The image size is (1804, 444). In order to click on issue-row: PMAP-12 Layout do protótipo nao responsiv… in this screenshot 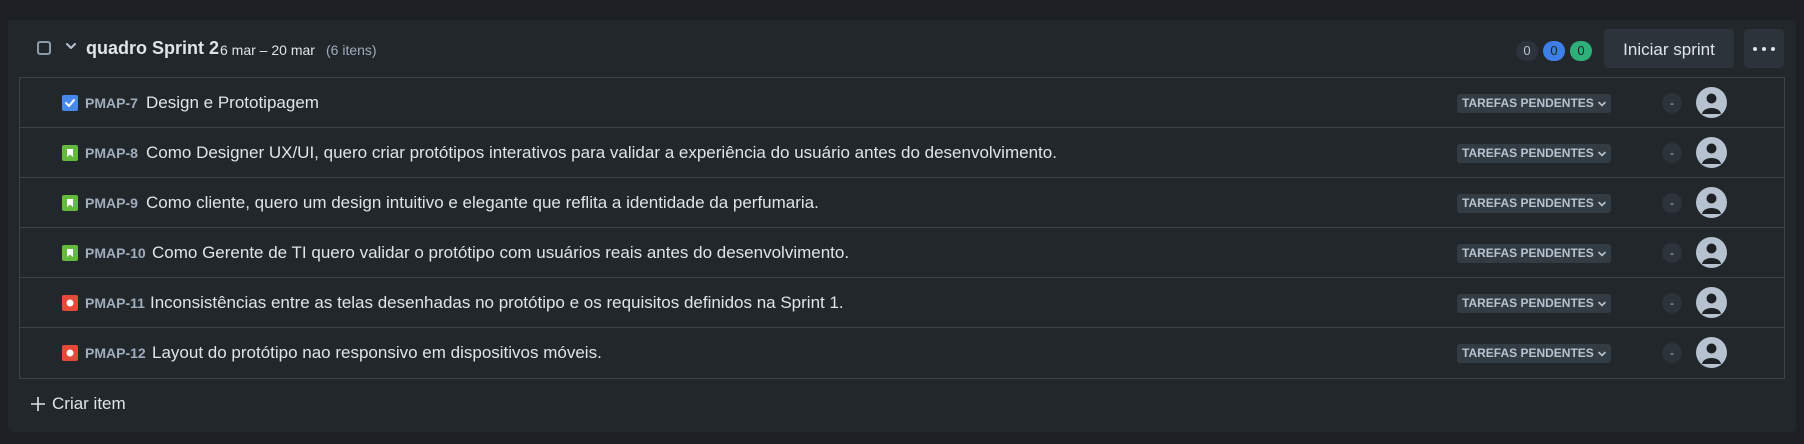, I will do `click(902, 353)`.